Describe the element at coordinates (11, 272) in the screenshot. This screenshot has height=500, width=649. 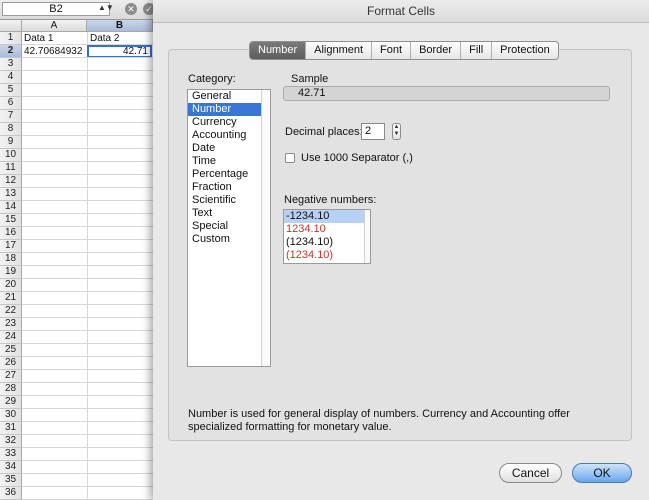
I see `row-header-19: 19` at that location.